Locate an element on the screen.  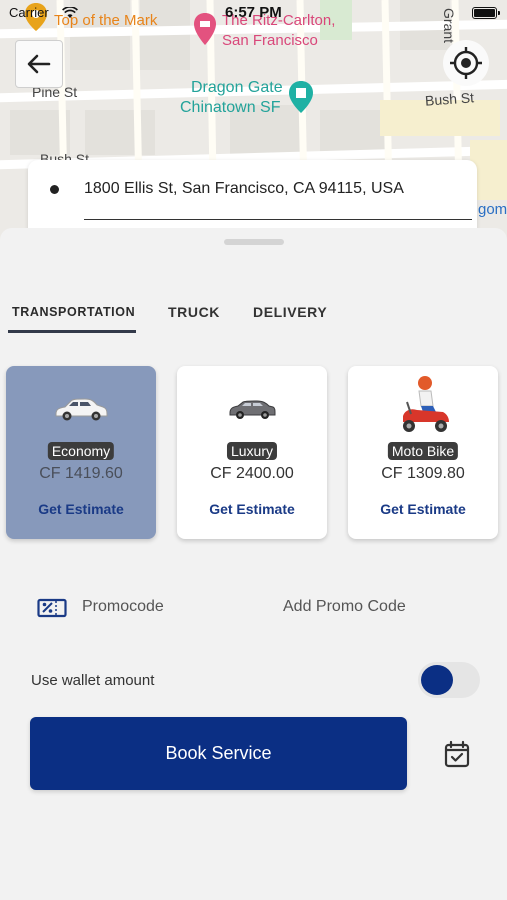
address-underline is located at coordinates (278, 219).